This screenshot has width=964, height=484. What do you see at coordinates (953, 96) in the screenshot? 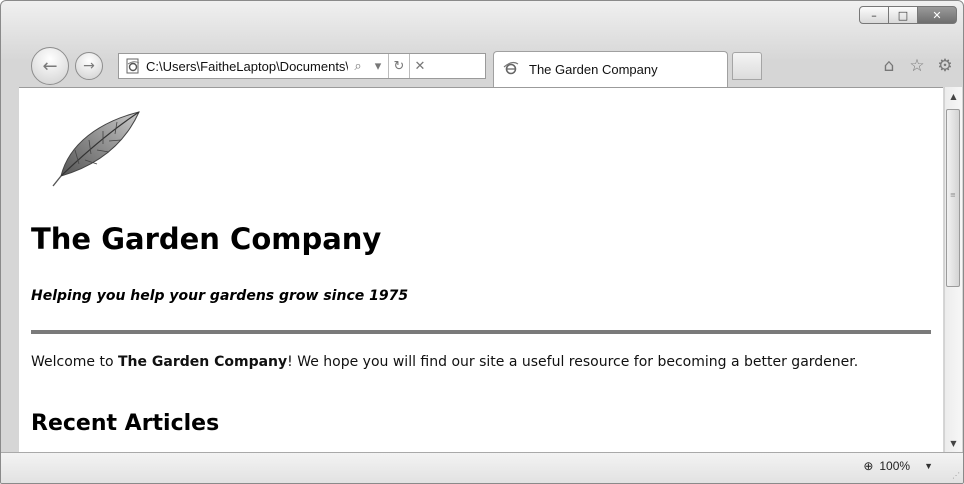
I see `scroll-up-arrow-icon: ▲` at bounding box center [953, 96].